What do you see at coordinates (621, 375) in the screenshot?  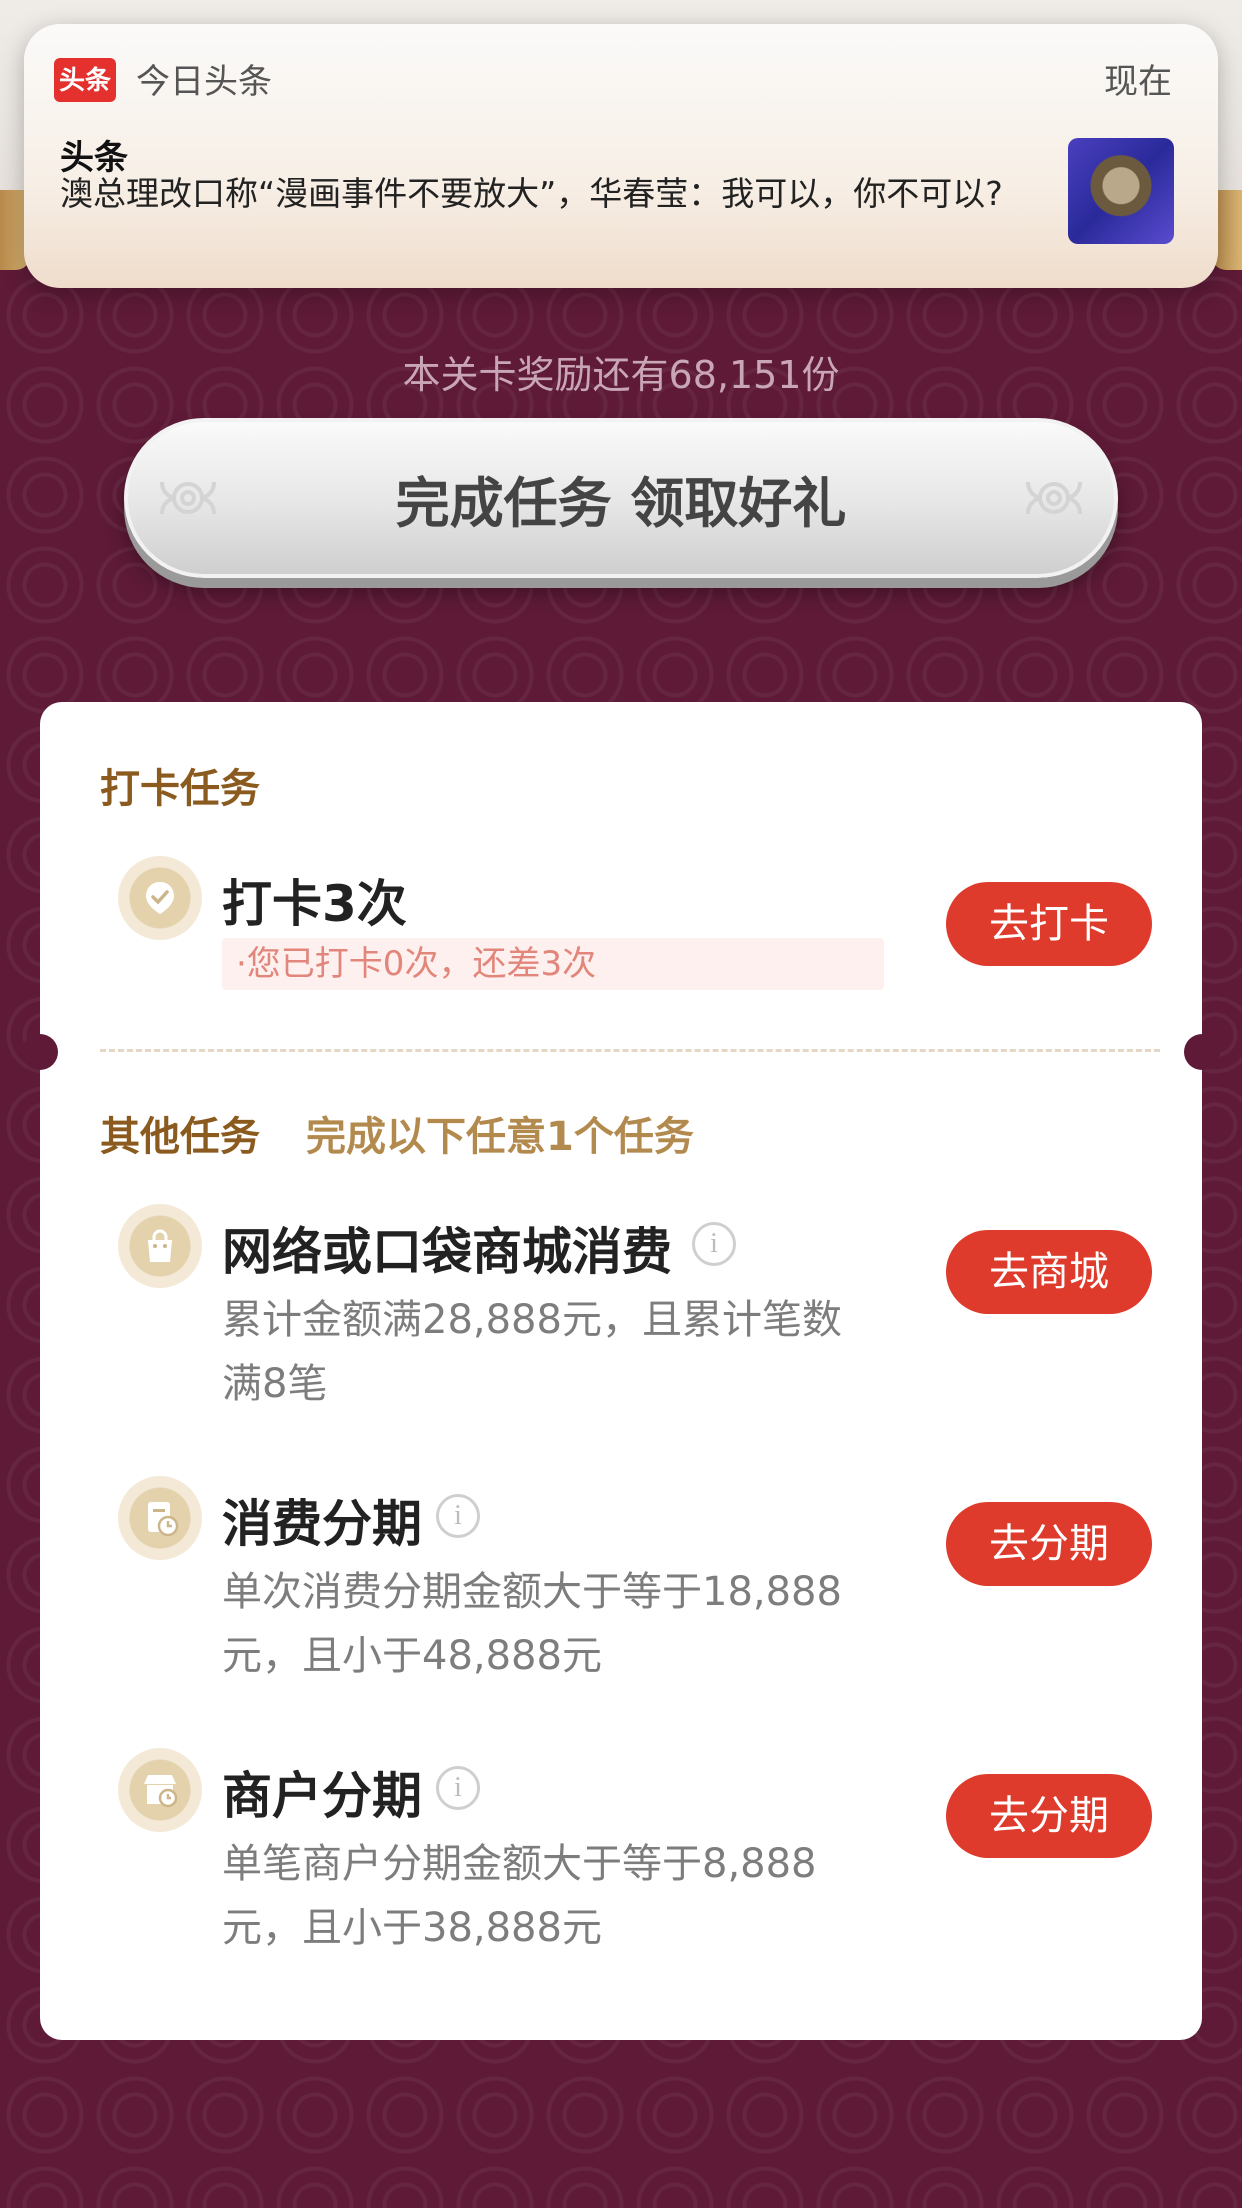 I see `reward-remaining-text: 本关卡奖励还有68,151份` at bounding box center [621, 375].